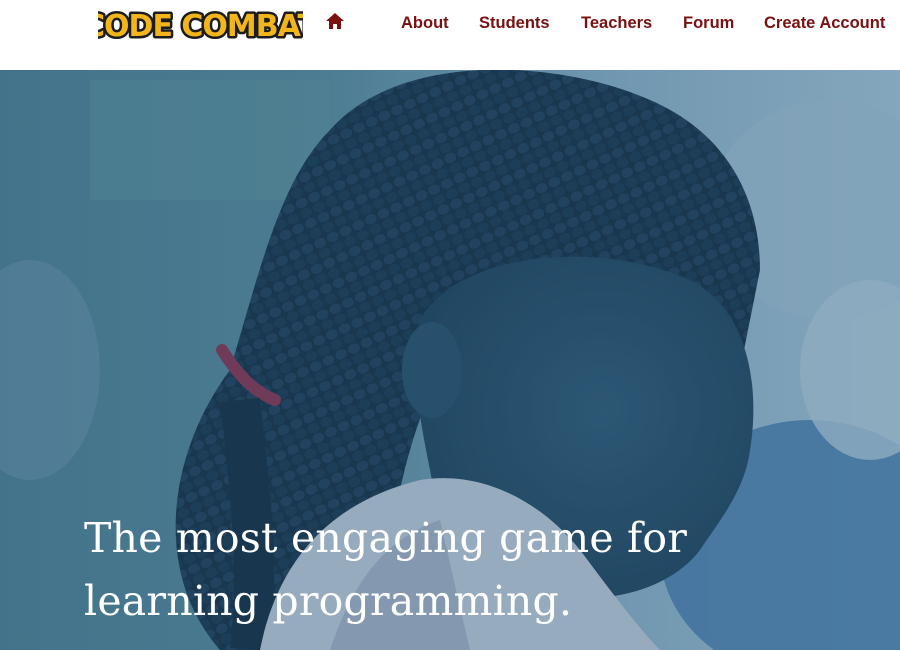 This screenshot has height=650, width=900. Describe the element at coordinates (616, 23) in the screenshot. I see `nav-teachers: Teachers` at that location.